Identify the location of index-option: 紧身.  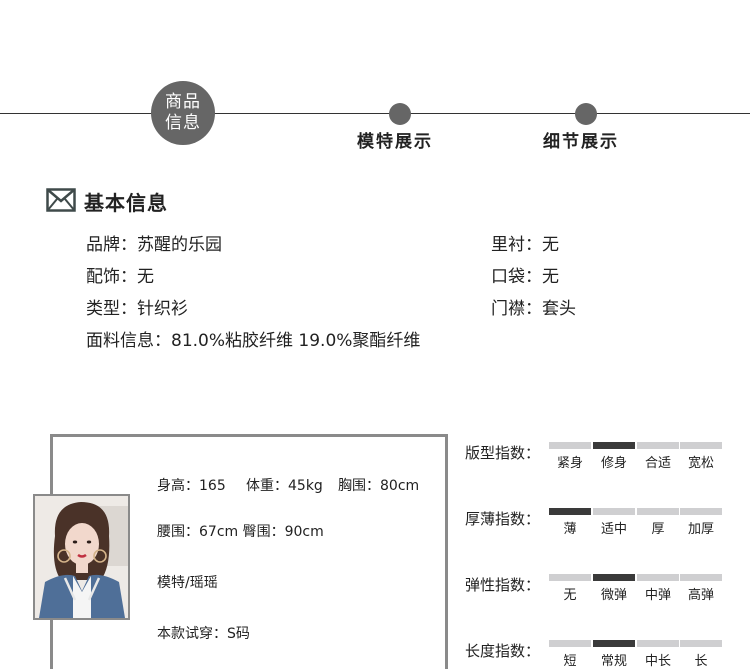
(569, 463).